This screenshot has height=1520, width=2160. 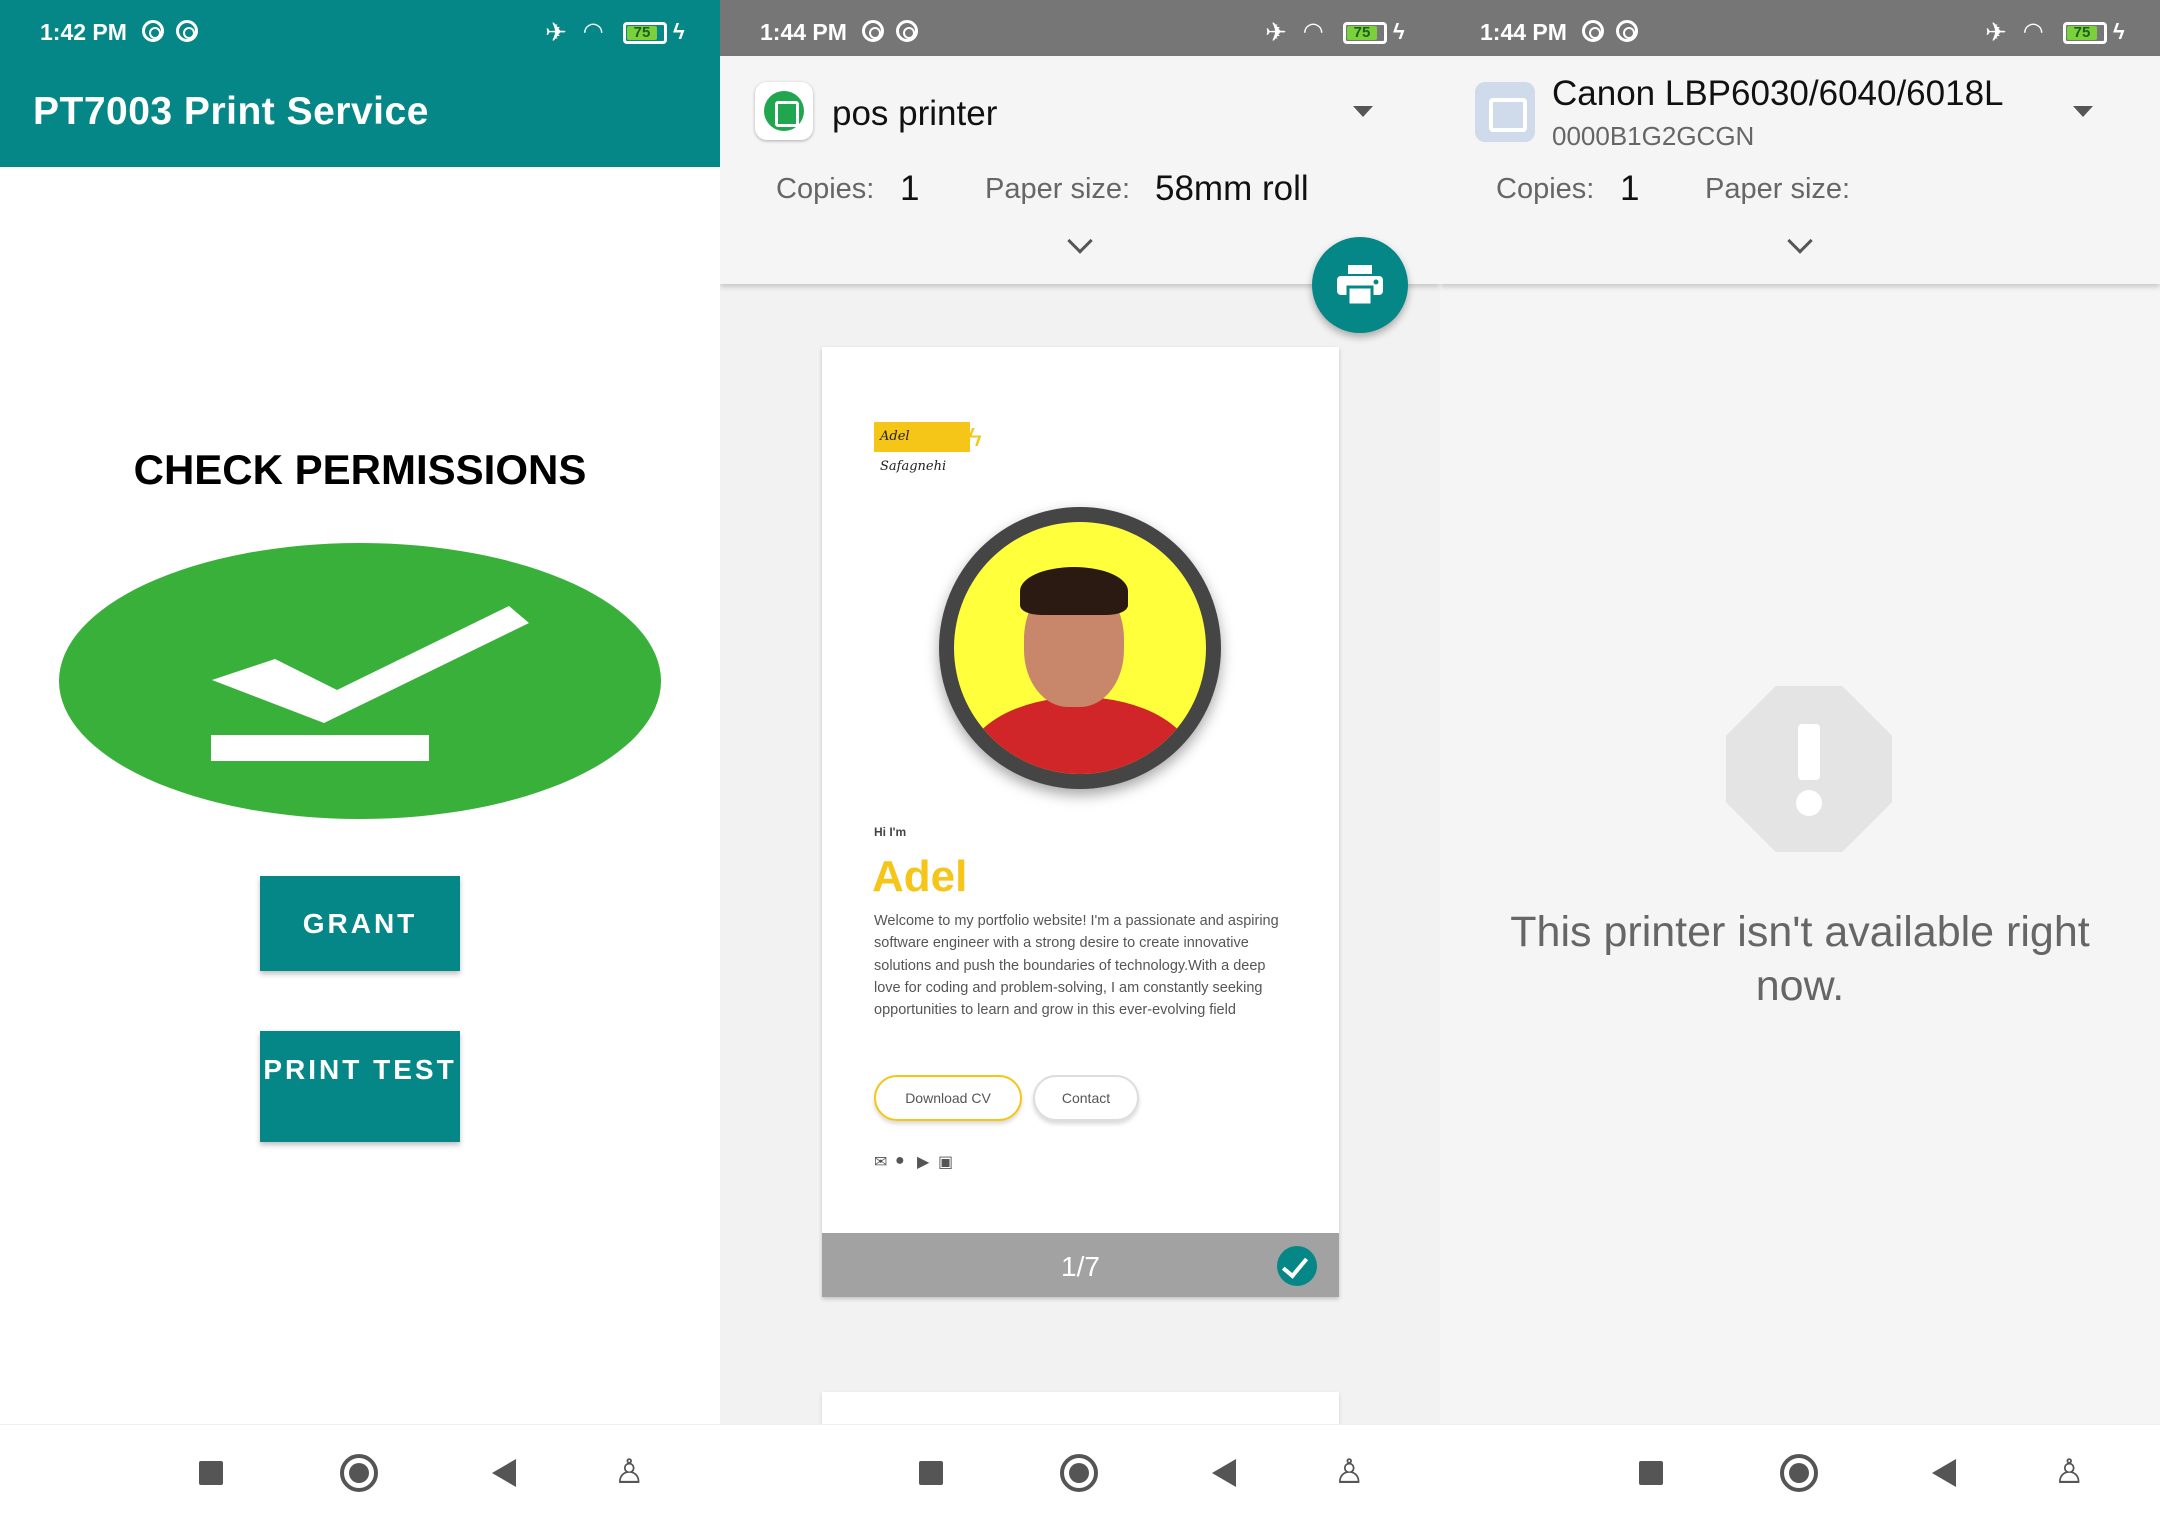 What do you see at coordinates (231, 111) in the screenshot?
I see `app-title: PT7003 Print Service` at bounding box center [231, 111].